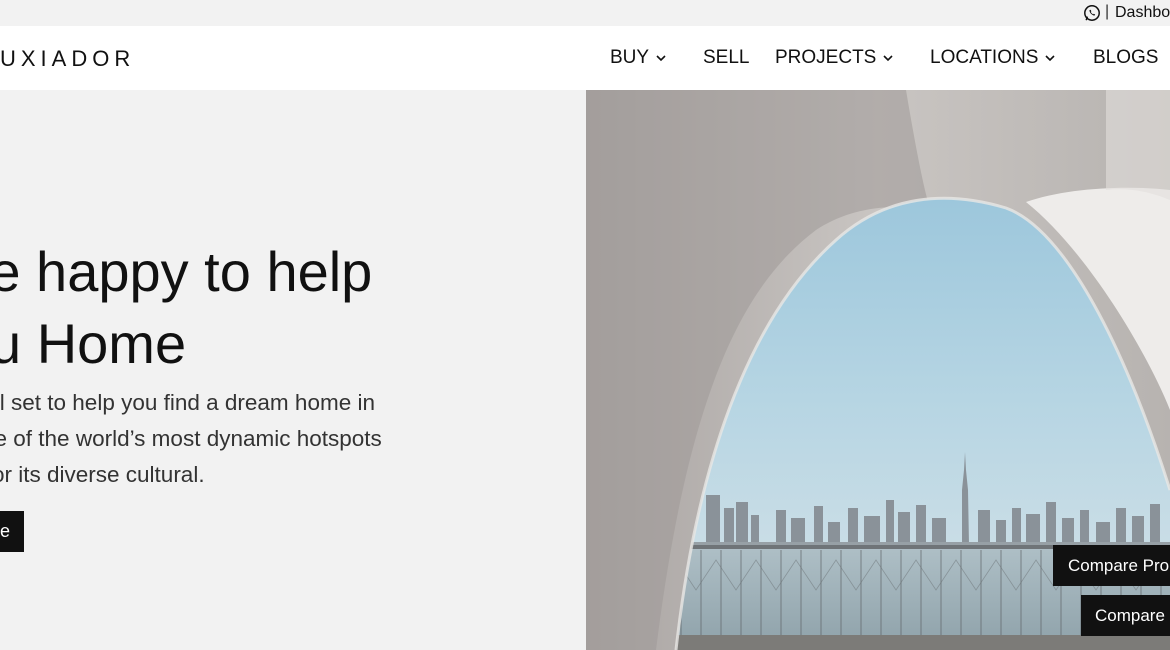  I want to click on hero-subtitle-line2: ne of the world’s most dynamic hotspots, so click(191, 438).